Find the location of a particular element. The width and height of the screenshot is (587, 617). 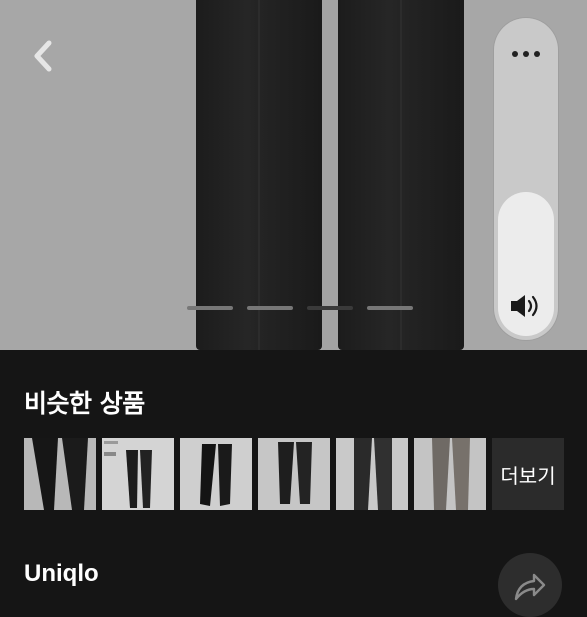

see-more-button: 더보기 is located at coordinates (528, 474).